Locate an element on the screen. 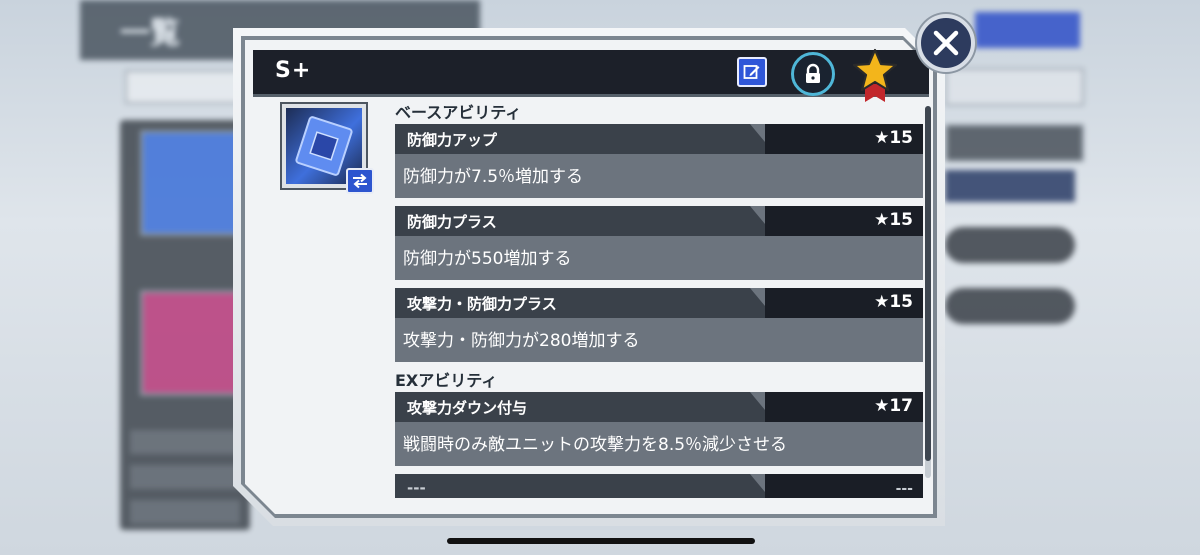  star-icon is located at coordinates (875, 75).